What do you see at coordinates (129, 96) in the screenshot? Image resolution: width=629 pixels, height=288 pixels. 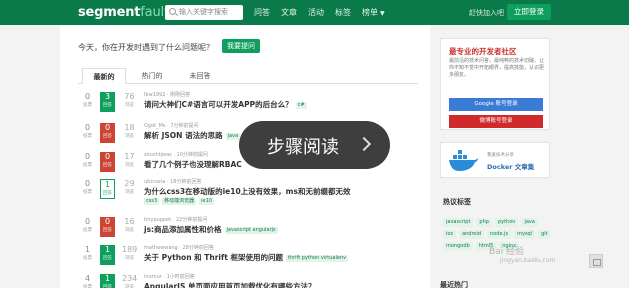 I see `view-number: 76` at bounding box center [129, 96].